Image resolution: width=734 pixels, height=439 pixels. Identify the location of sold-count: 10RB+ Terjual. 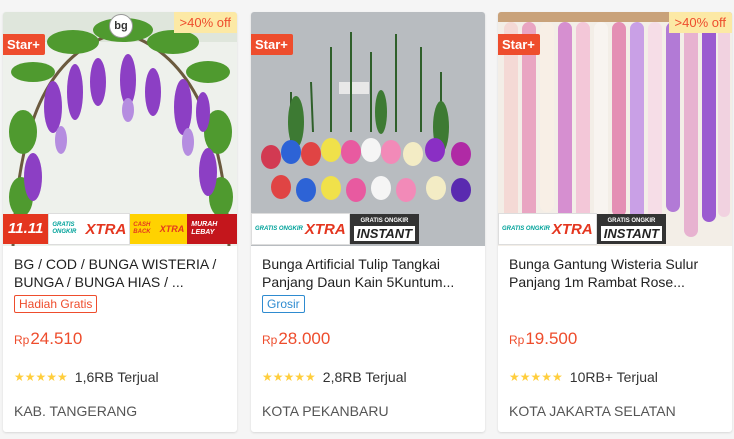
(613, 377).